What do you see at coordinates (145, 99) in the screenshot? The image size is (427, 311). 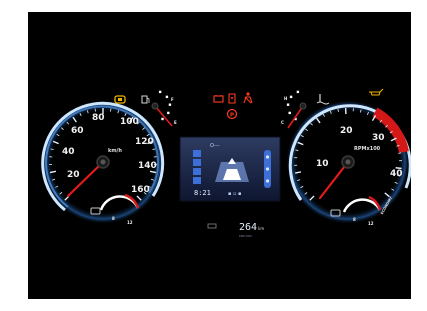 I see `fuel-pump-icon` at bounding box center [145, 99].